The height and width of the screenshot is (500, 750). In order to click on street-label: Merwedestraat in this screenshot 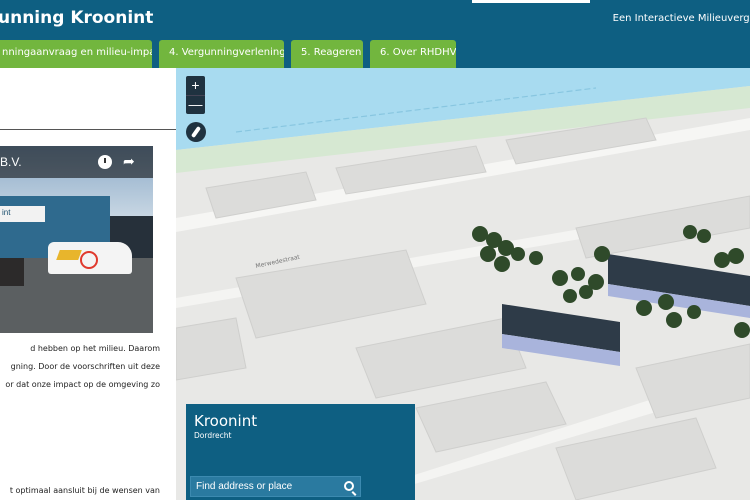, I will do `click(278, 262)`.